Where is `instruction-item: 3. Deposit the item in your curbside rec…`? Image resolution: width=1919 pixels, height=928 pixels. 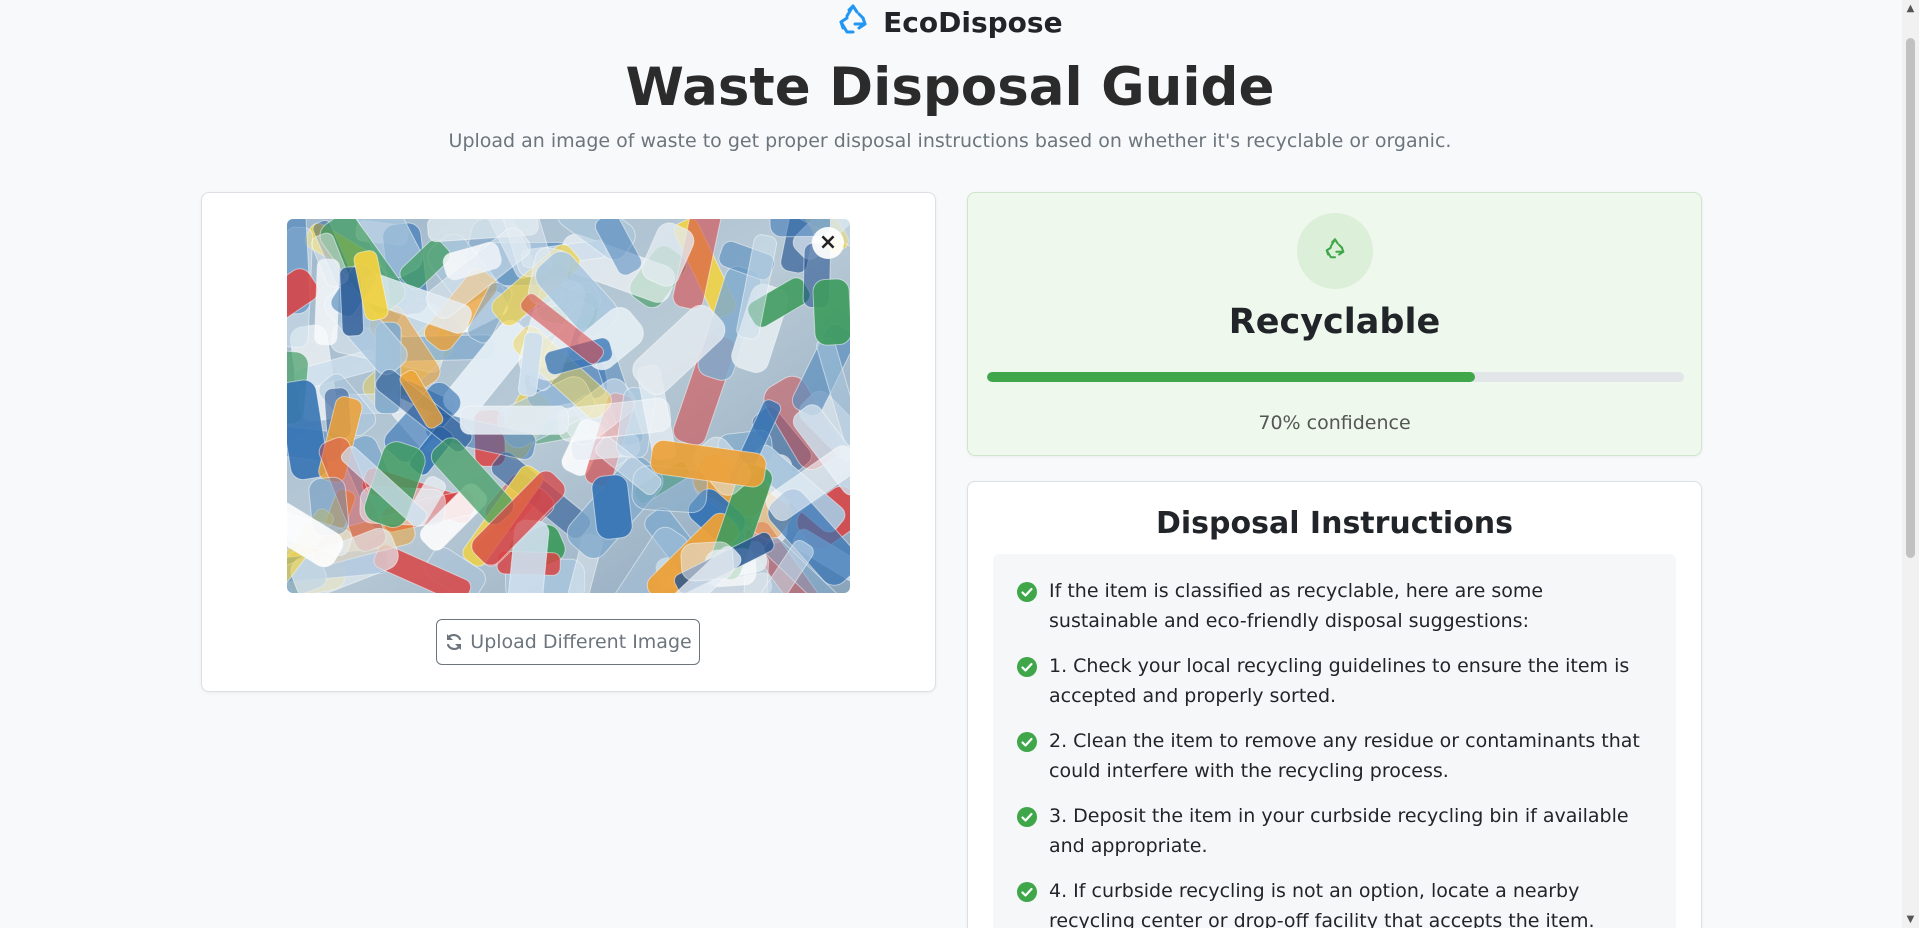
instruction-item: 3. Deposit the item in your curbside rec… is located at coordinates (1337, 831).